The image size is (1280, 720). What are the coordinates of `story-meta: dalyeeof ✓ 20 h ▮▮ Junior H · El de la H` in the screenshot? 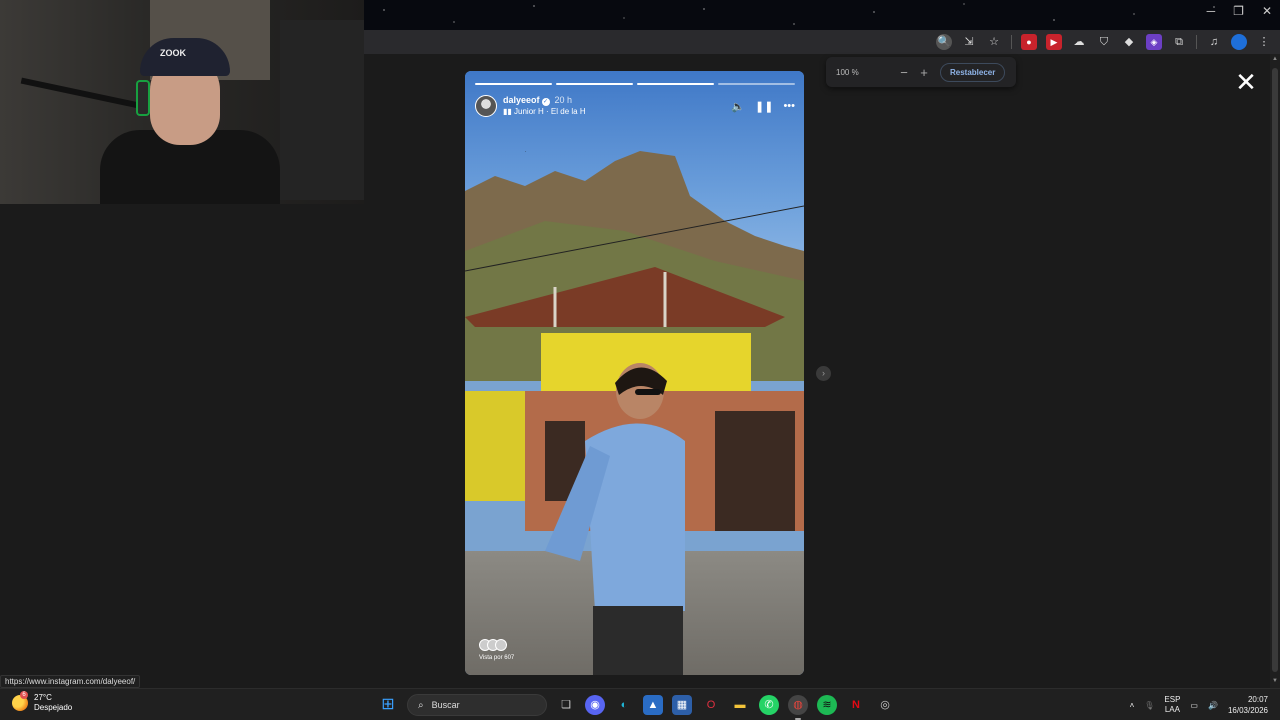 It's located at (544, 106).